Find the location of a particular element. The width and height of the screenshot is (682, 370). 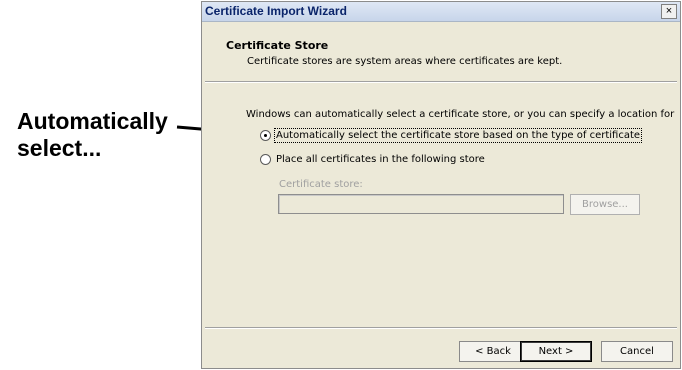

header-divider is located at coordinates (441, 82).